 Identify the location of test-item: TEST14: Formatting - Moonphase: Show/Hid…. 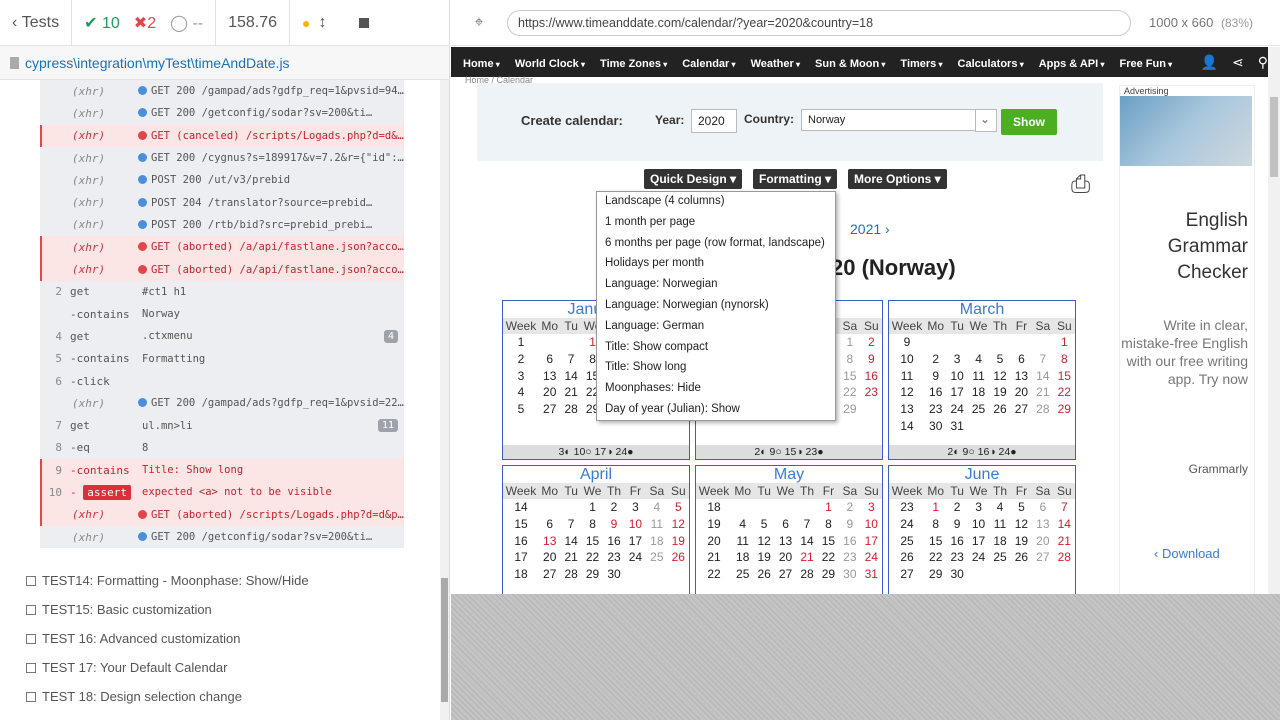
(167, 580).